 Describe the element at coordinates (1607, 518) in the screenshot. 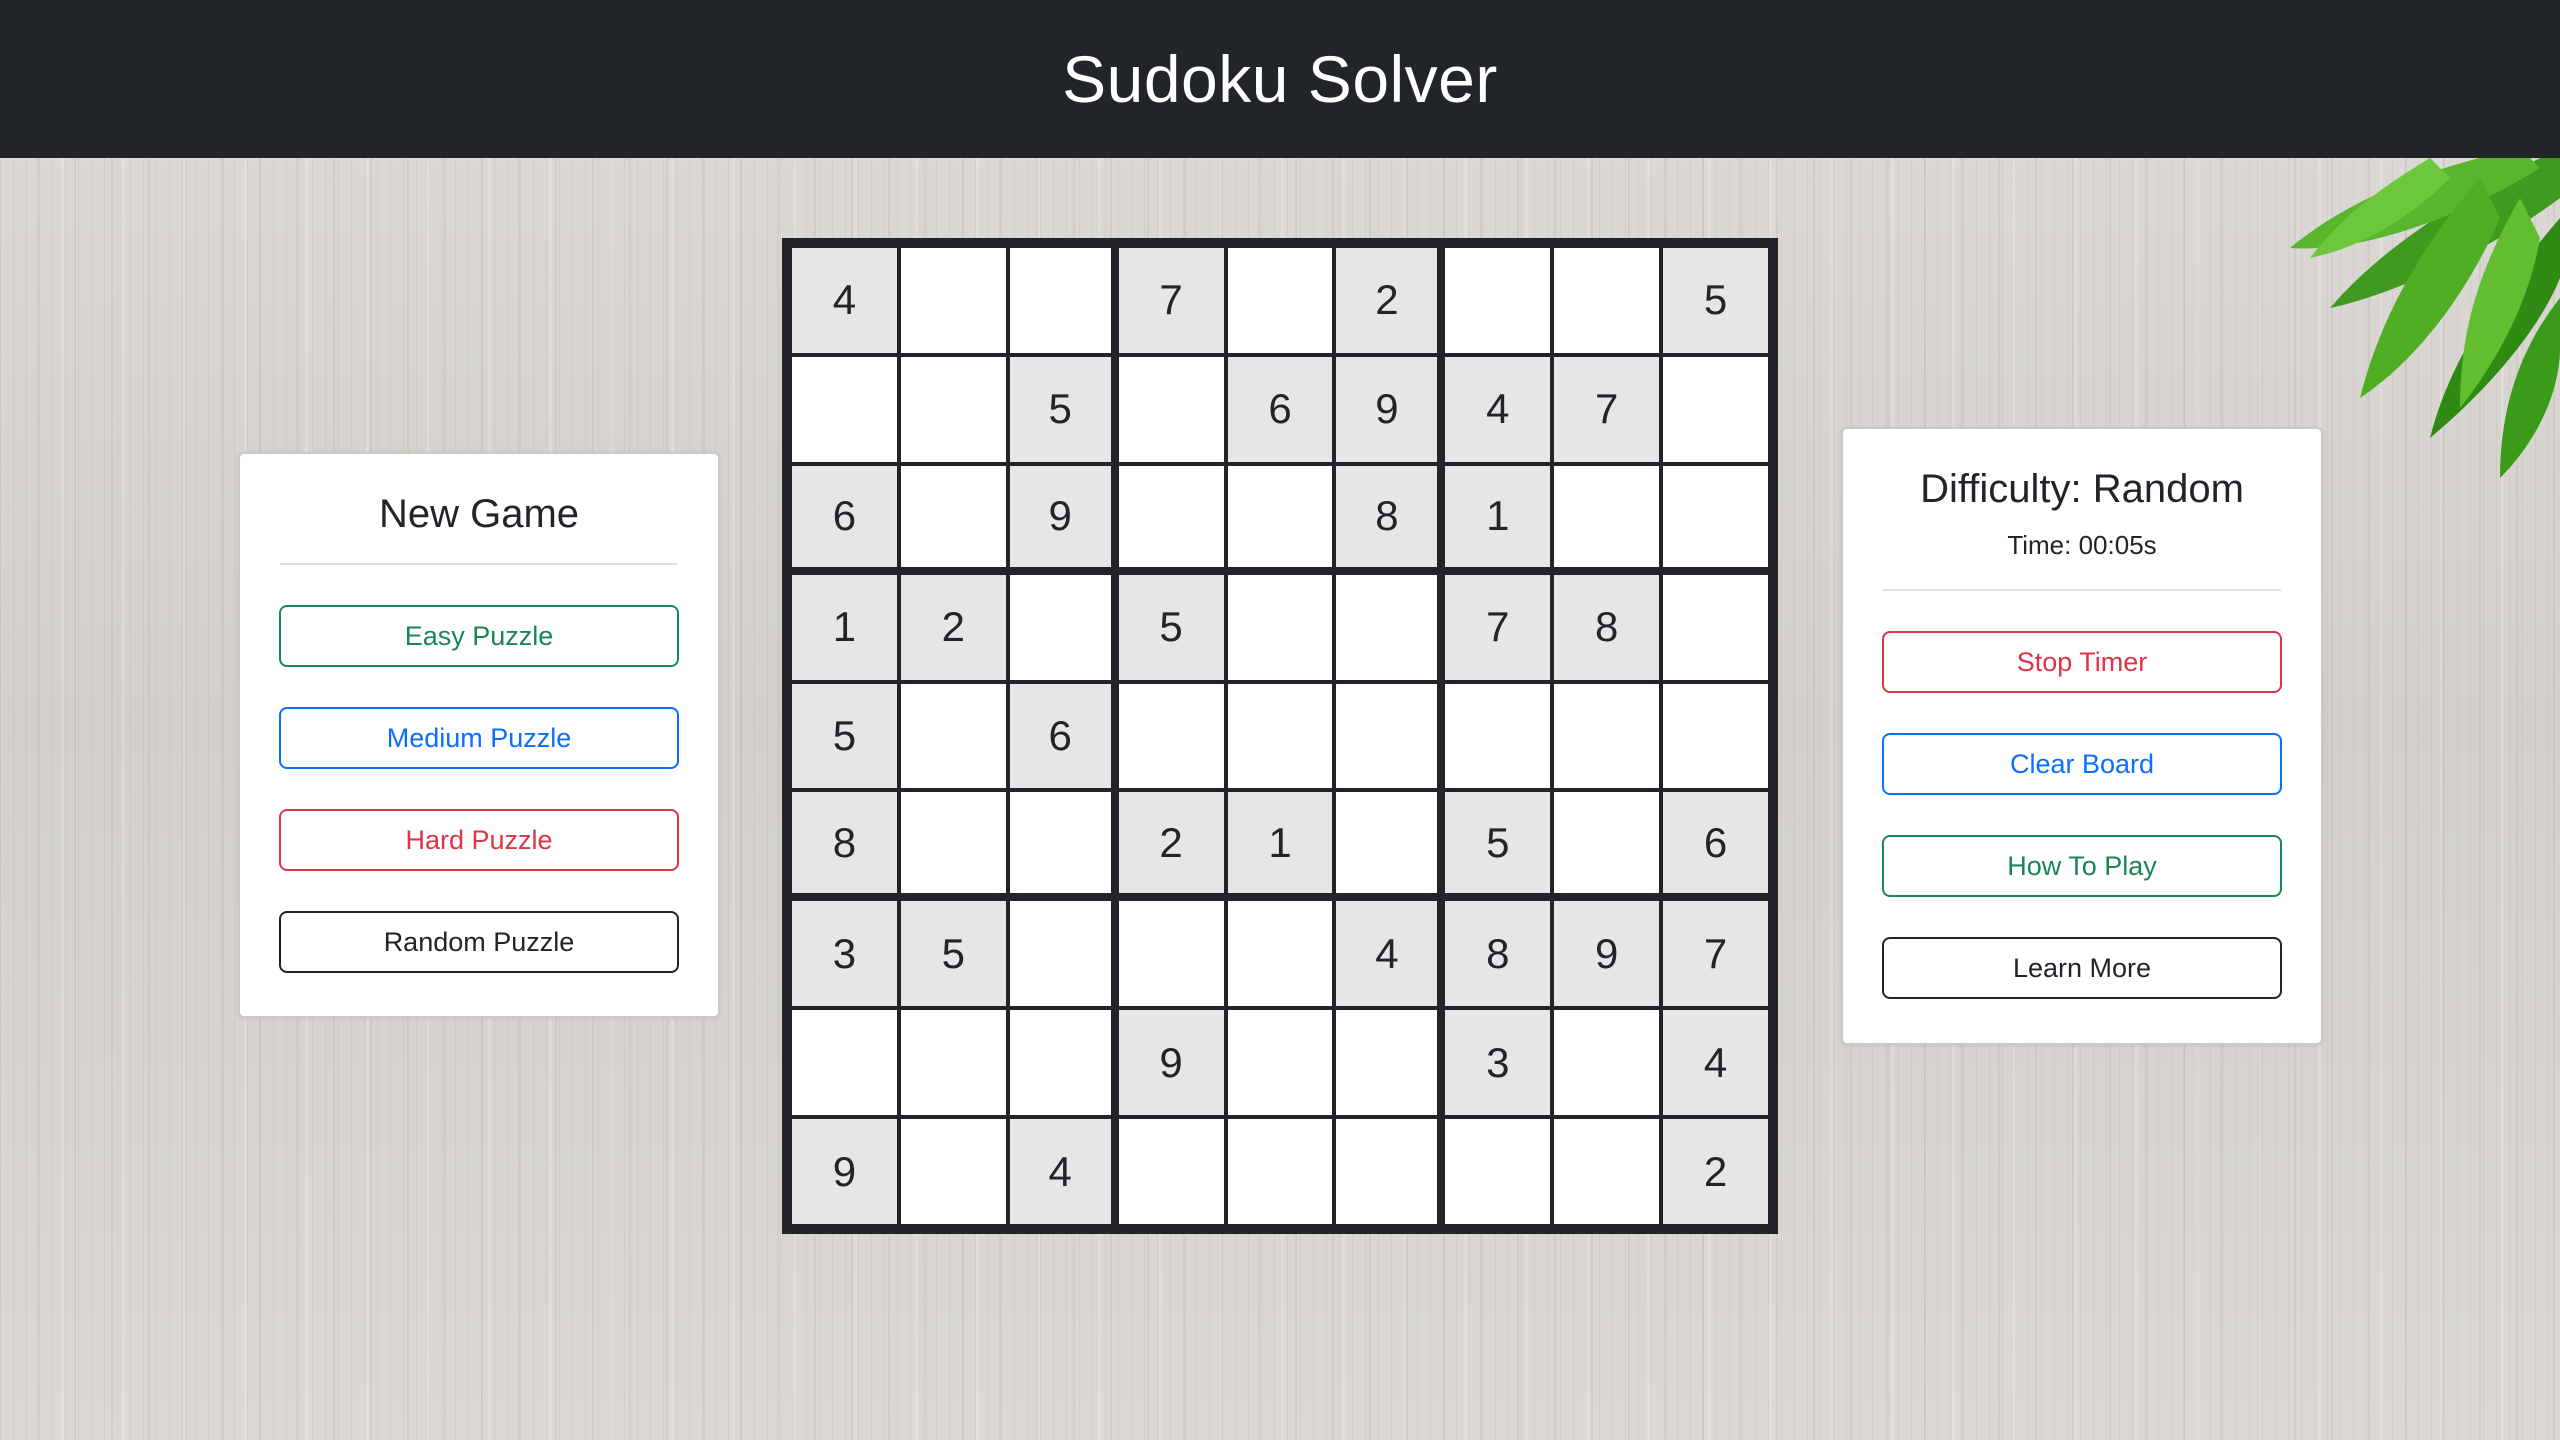

I see `sudoku-cell-r3c8` at that location.